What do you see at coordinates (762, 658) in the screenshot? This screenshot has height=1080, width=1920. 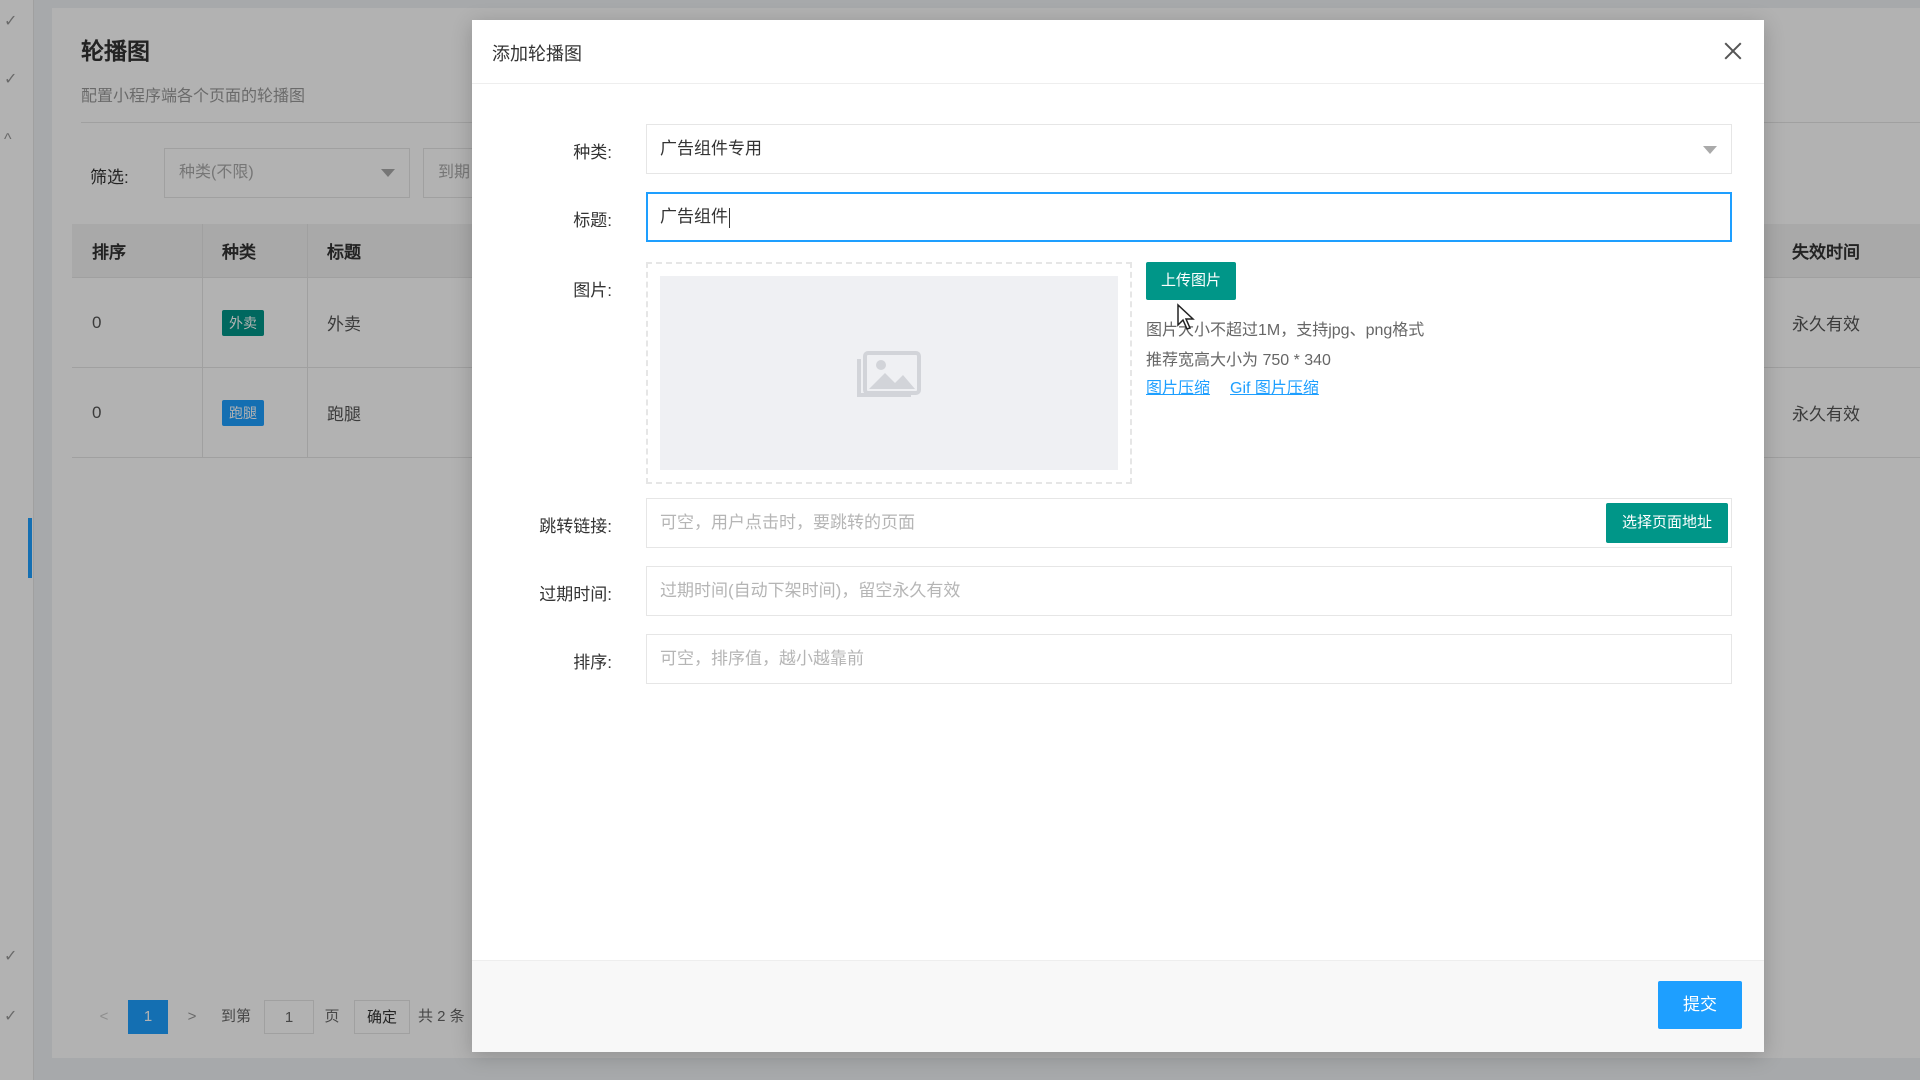 I see `sort-input-placeholder: 可空，排序值，越小越靠前` at bounding box center [762, 658].